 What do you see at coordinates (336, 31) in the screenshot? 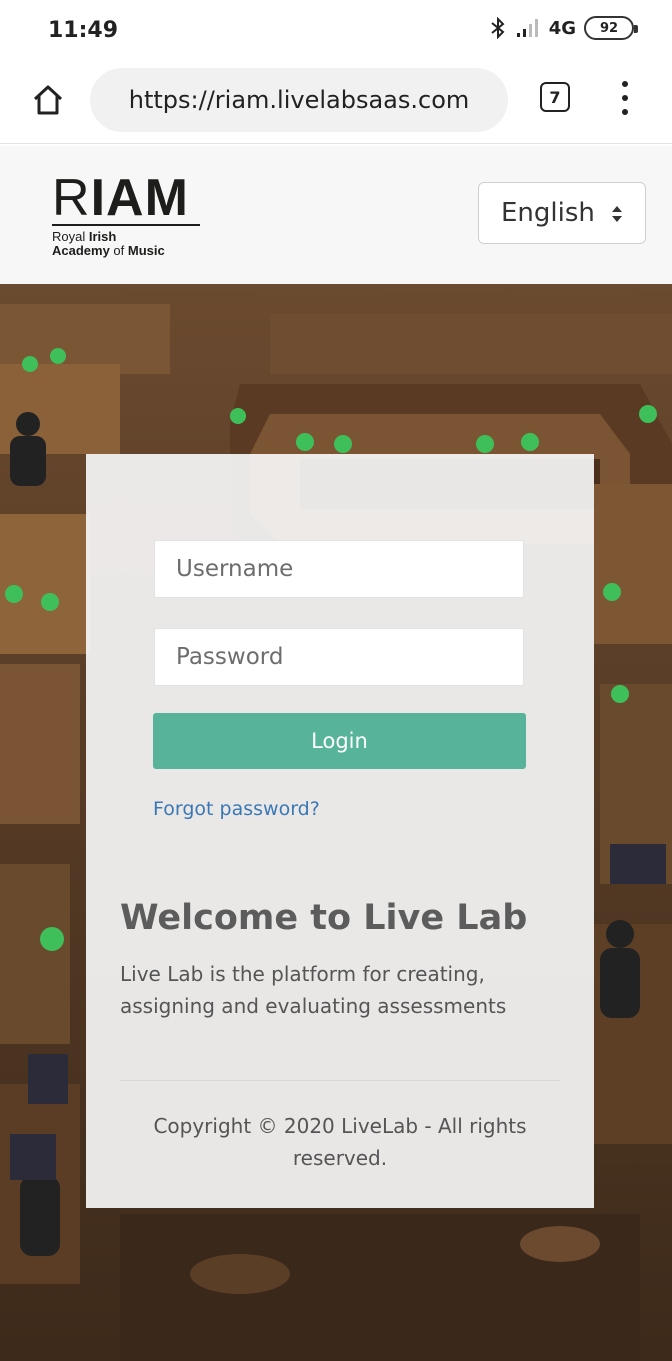
I see `status-bar: 11:49 4G 92` at bounding box center [336, 31].